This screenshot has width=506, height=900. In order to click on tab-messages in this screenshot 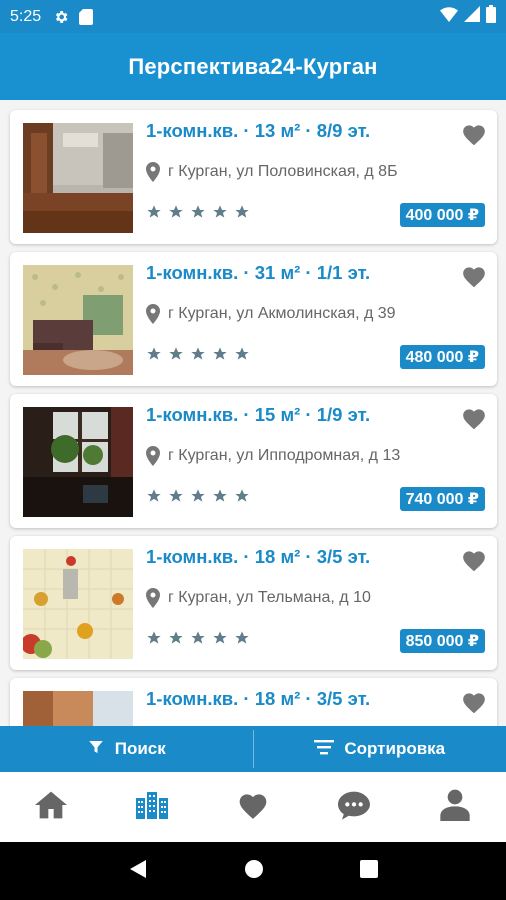, I will do `click(354, 807)`.